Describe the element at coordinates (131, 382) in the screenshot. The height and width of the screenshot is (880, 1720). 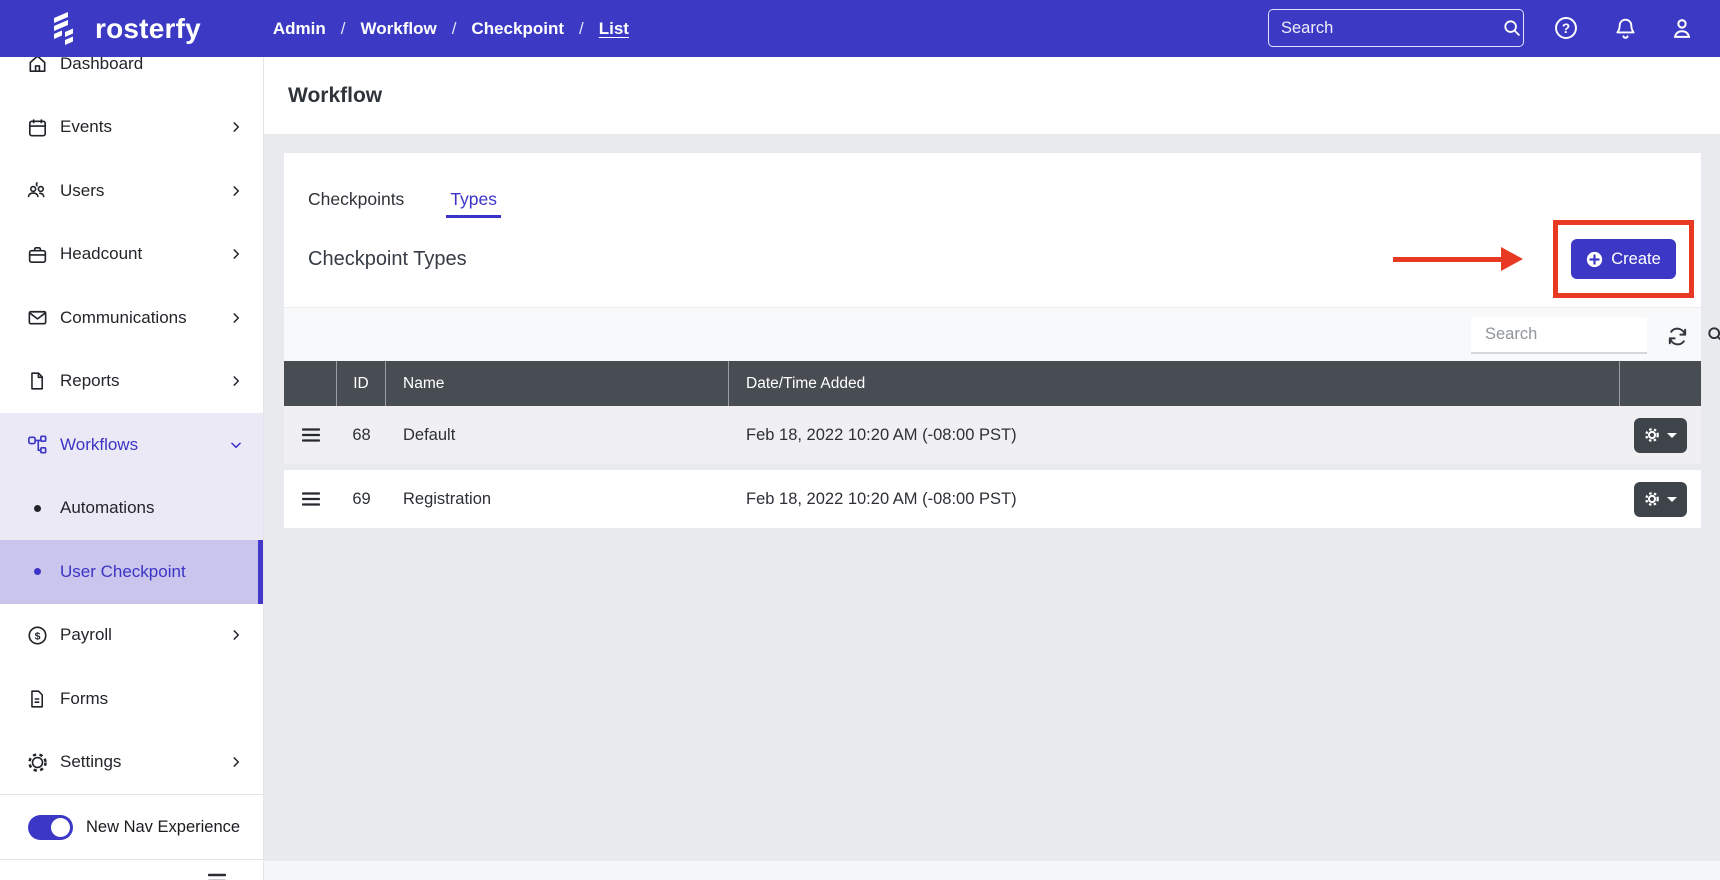
I see `sidebar-item-reports: Reports` at that location.